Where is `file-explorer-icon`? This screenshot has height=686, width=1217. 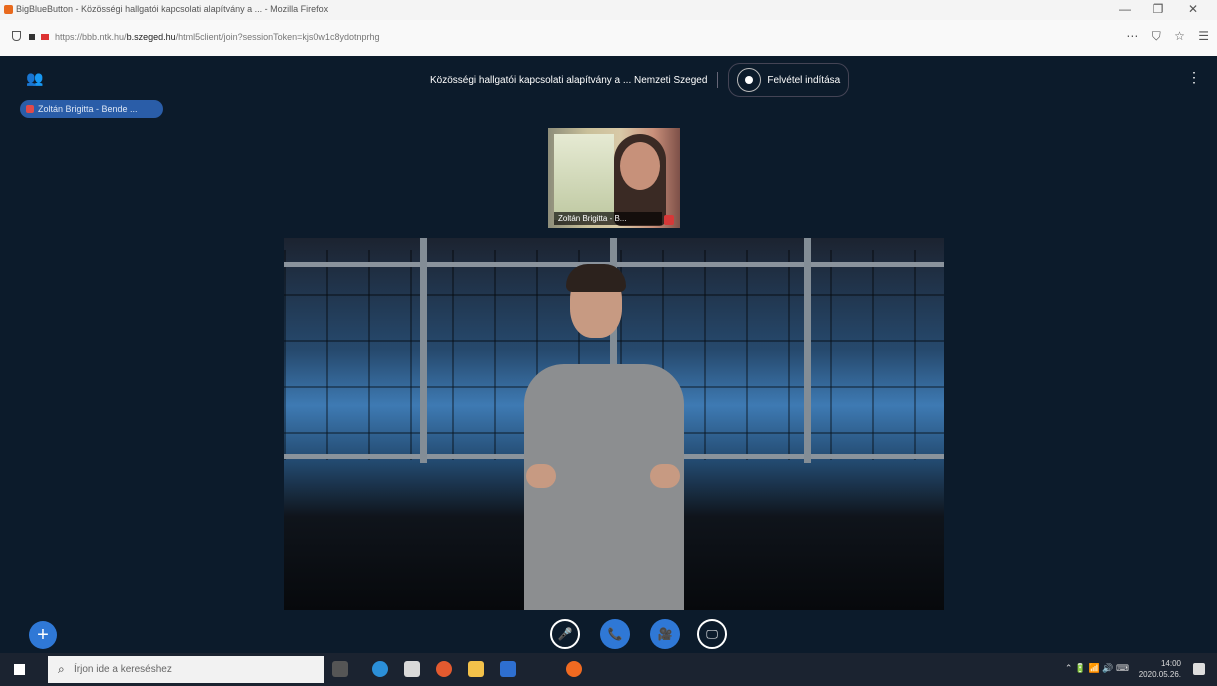 file-explorer-icon is located at coordinates (476, 669).